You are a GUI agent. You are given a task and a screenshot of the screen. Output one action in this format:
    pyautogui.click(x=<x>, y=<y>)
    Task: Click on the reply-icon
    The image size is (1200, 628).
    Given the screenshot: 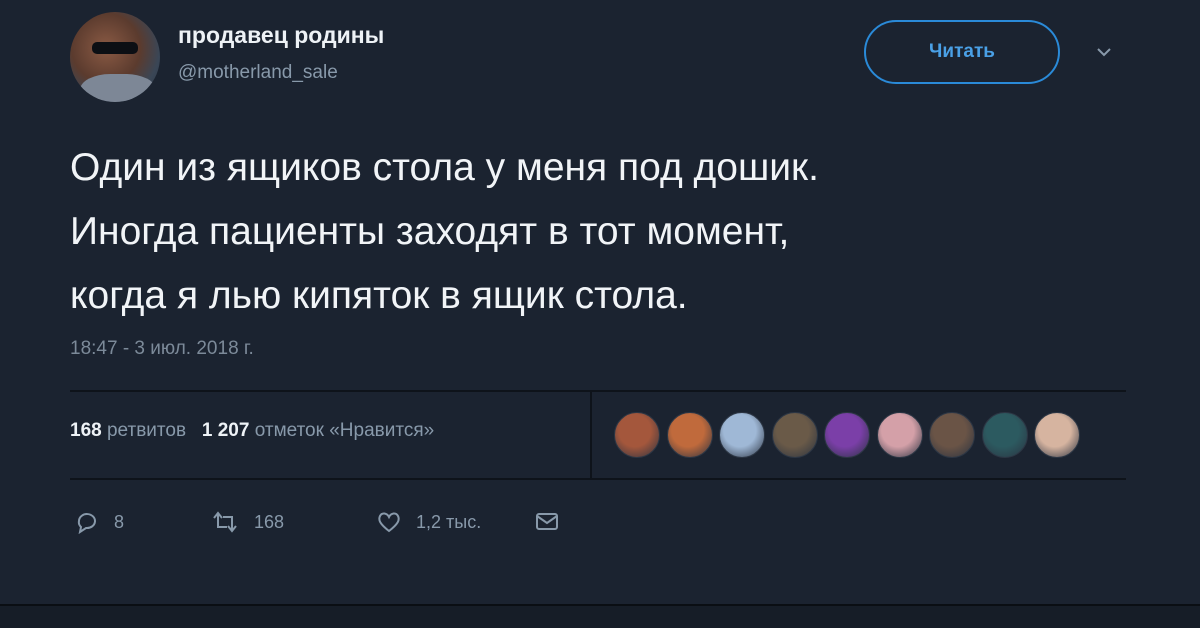 What is the action you would take?
    pyautogui.click(x=86, y=523)
    